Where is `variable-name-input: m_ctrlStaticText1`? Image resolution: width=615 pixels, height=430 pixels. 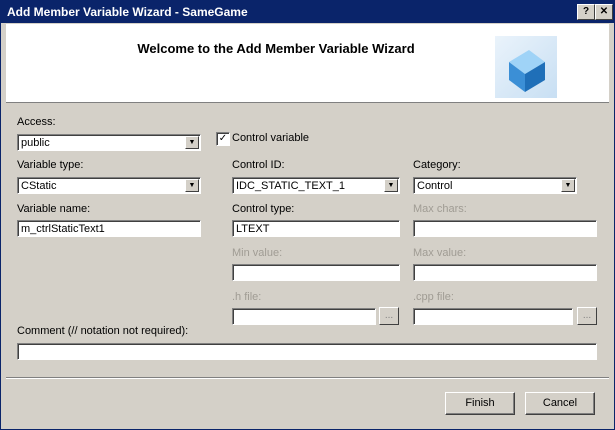 variable-name-input: m_ctrlStaticText1 is located at coordinates (109, 228).